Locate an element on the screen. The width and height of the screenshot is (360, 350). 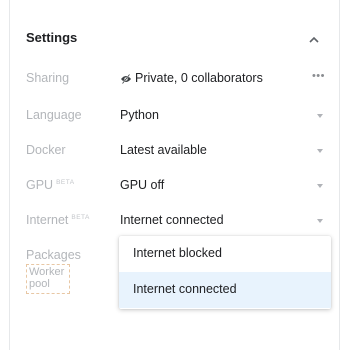
docker-value: Latest available is located at coordinates (163, 150).